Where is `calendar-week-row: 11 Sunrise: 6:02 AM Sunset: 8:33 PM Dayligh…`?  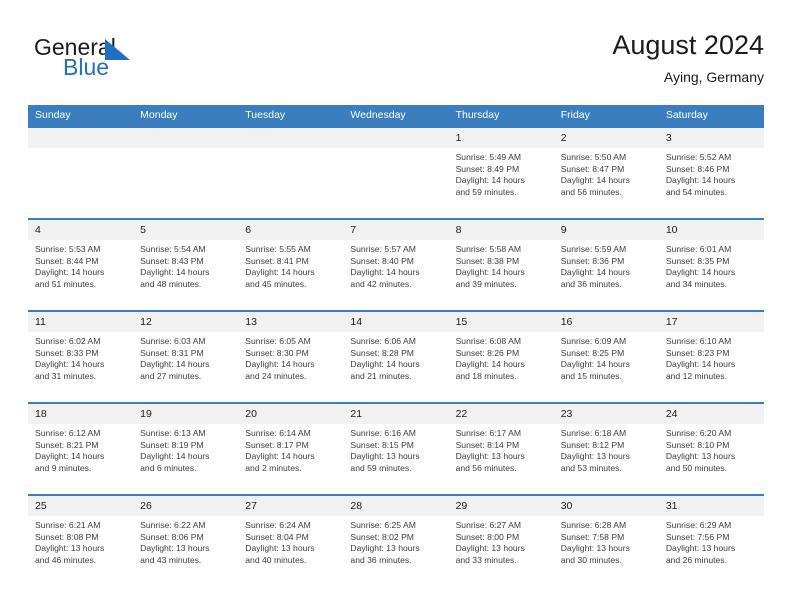 calendar-week-row: 11 Sunrise: 6:02 AM Sunset: 8:33 PM Dayligh… is located at coordinates (396, 356).